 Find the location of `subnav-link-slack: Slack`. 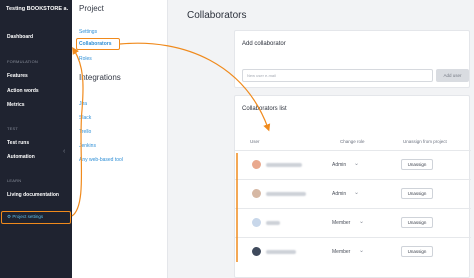

subnav-link-slack: Slack is located at coordinates (85, 118).